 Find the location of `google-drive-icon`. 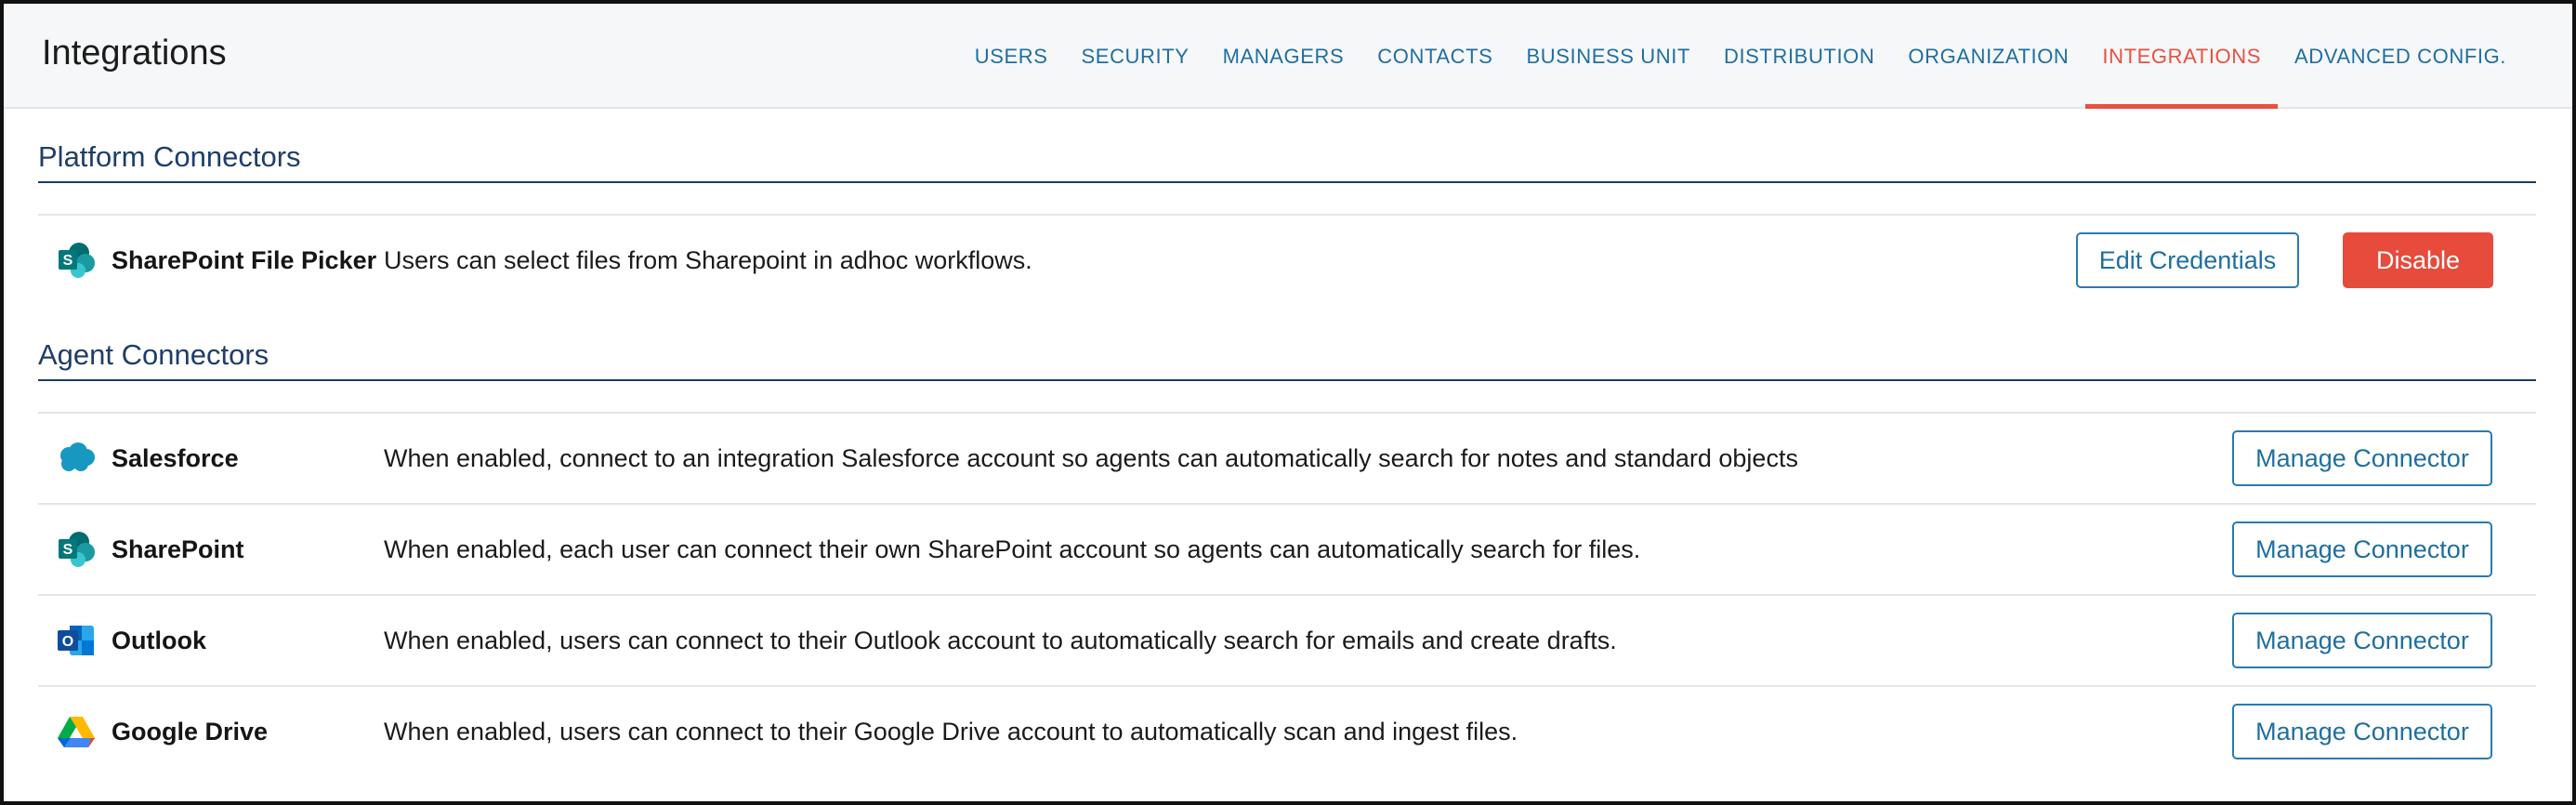

google-drive-icon is located at coordinates (76, 731).